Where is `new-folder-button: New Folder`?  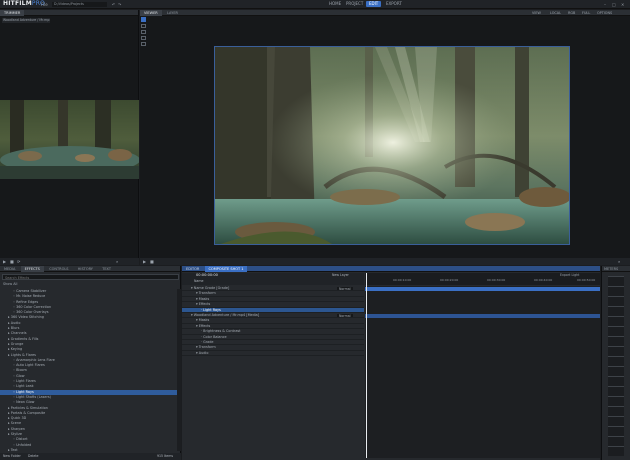 new-folder-button: New Folder is located at coordinates (12, 456).